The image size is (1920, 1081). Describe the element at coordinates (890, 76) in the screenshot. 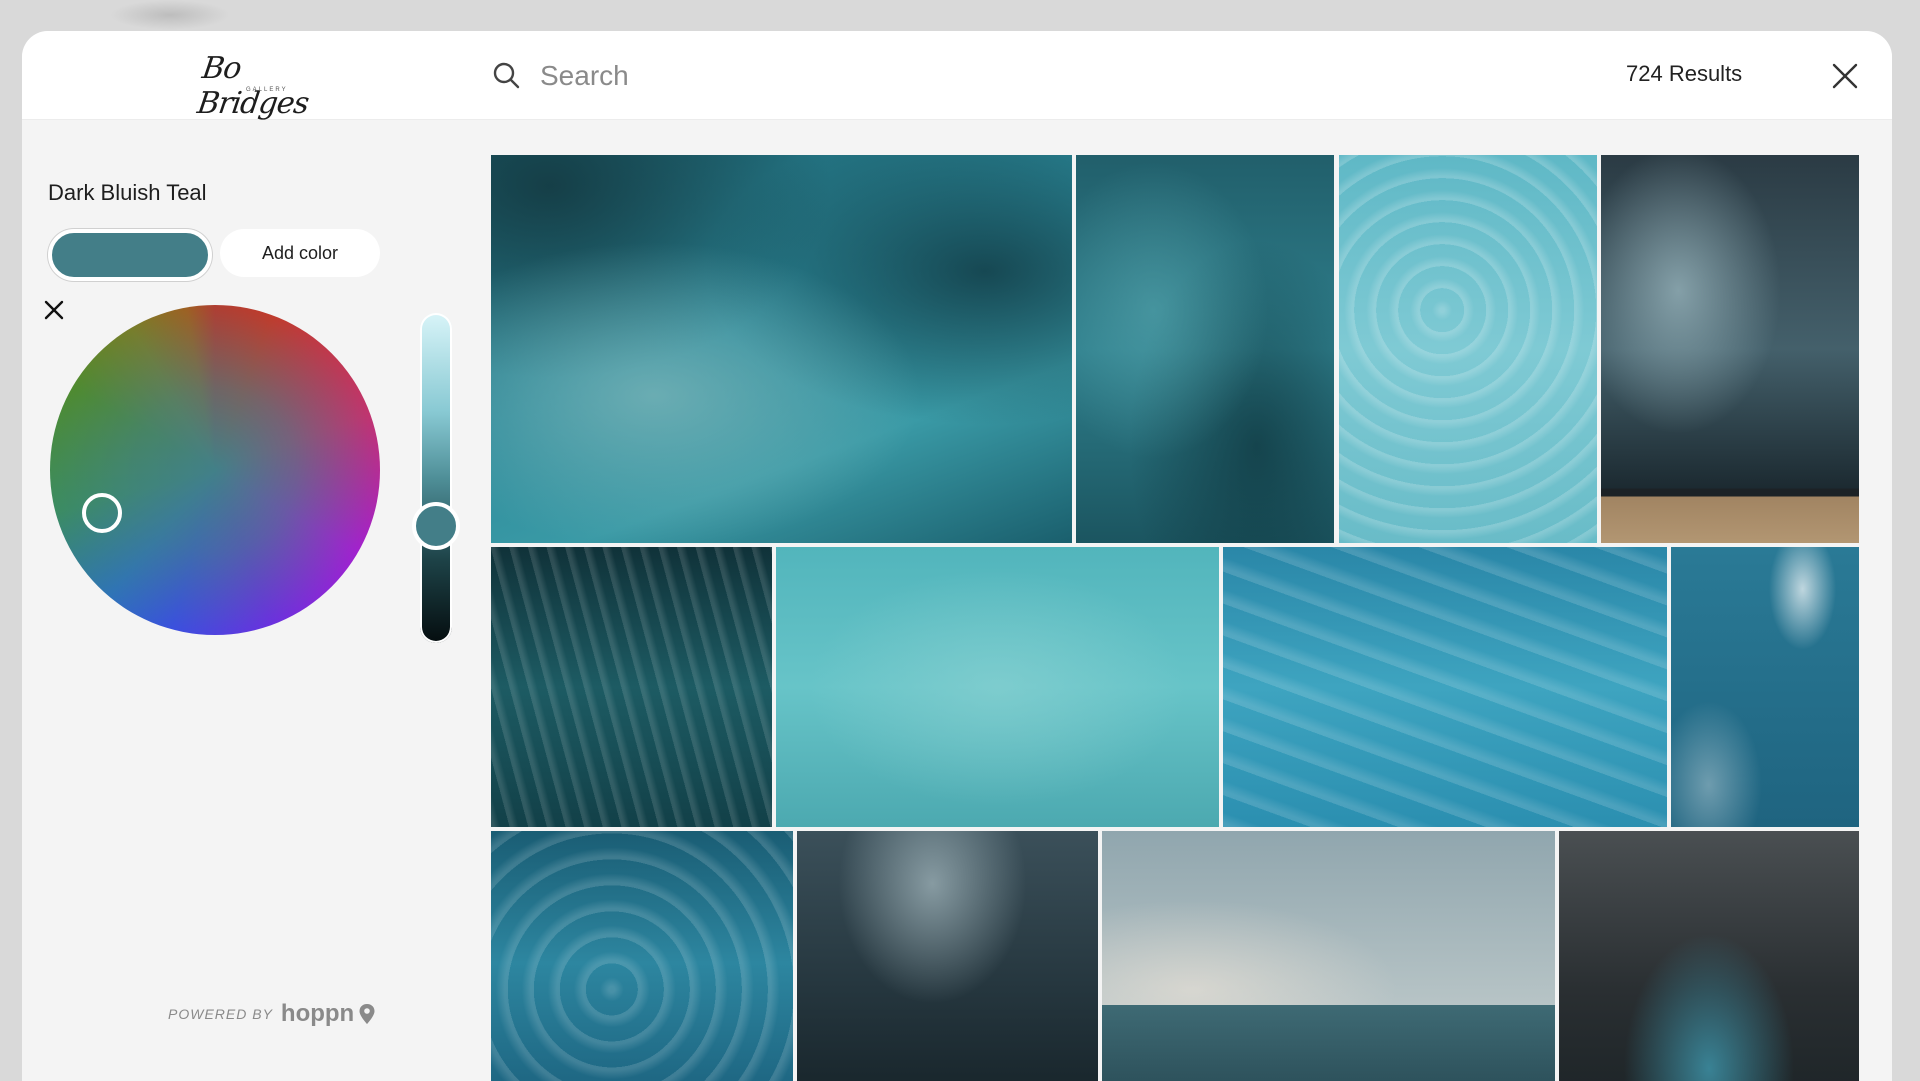

I see `search-input` at that location.